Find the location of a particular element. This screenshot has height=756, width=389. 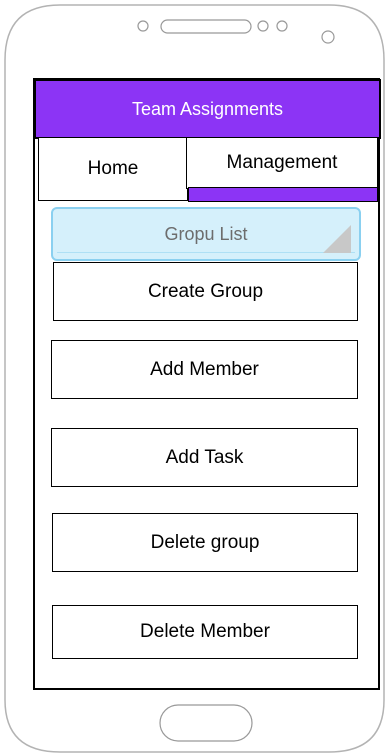

dropdown-triangle-icon is located at coordinates (337, 239).